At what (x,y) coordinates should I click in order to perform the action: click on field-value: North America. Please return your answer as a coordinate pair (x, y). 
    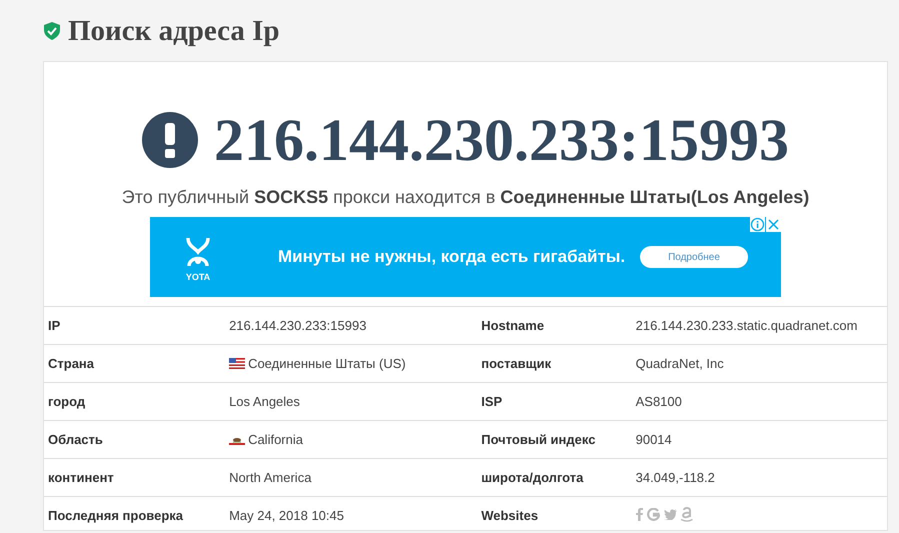
    Looking at the image, I should click on (351, 477).